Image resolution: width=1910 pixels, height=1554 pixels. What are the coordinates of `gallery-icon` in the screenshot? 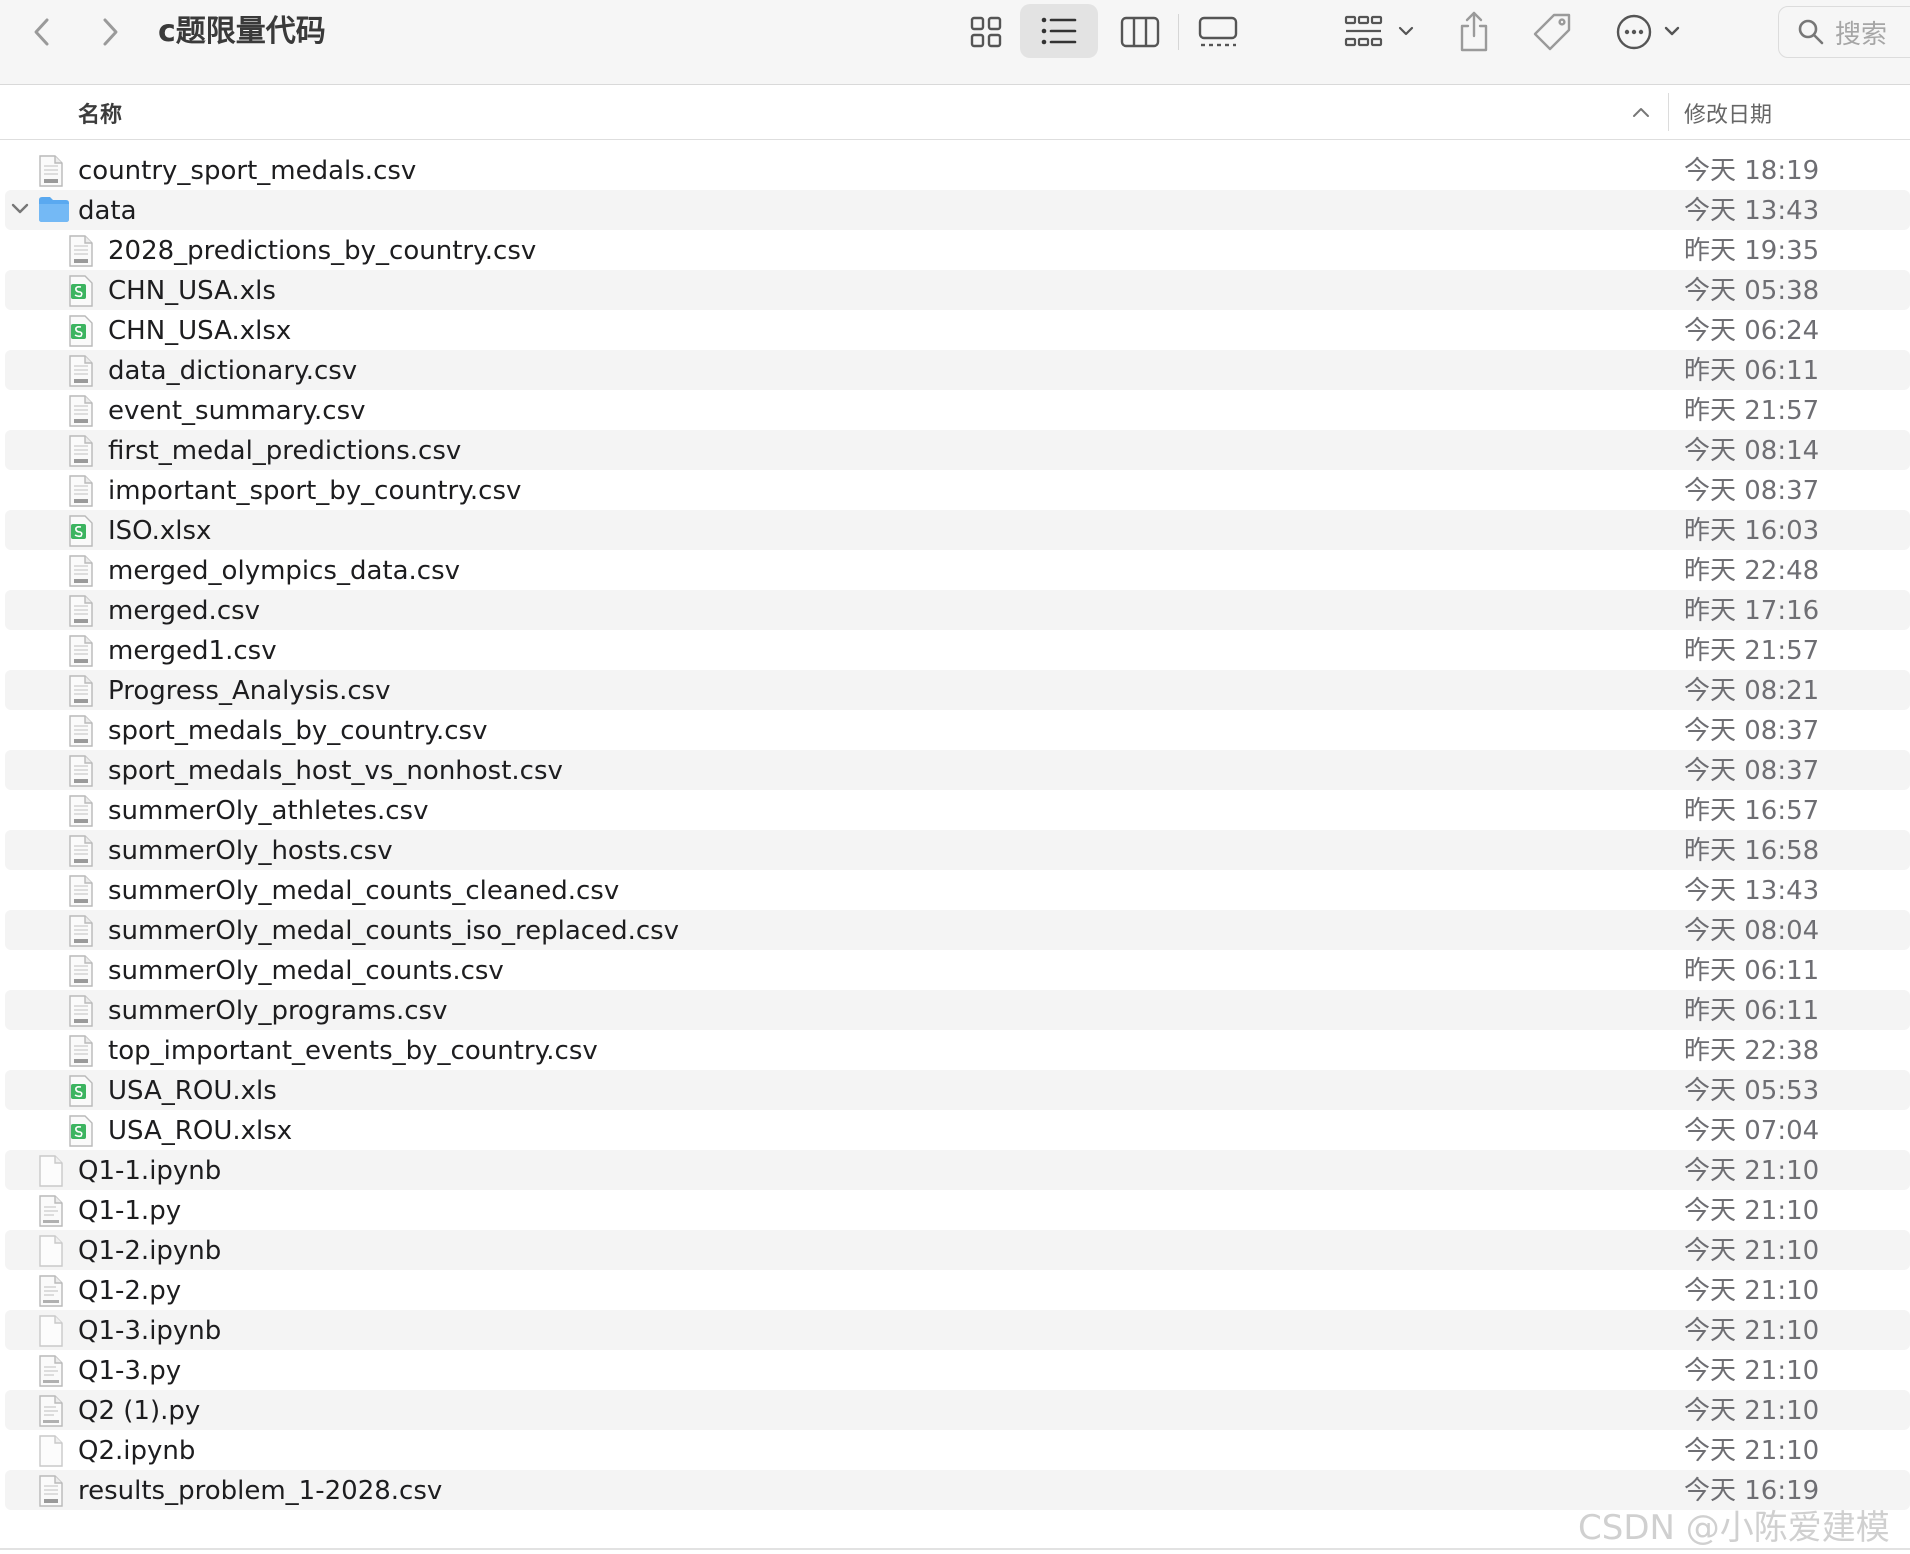 It's located at (1218, 32).